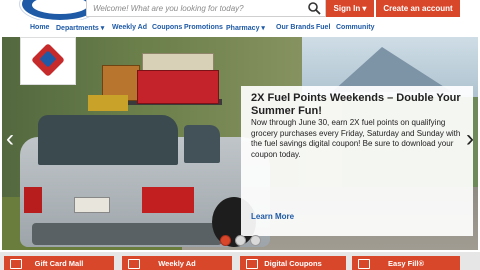 The image size is (480, 270). What do you see at coordinates (167, 27) in the screenshot?
I see `nav-coupons: Coupons` at bounding box center [167, 27].